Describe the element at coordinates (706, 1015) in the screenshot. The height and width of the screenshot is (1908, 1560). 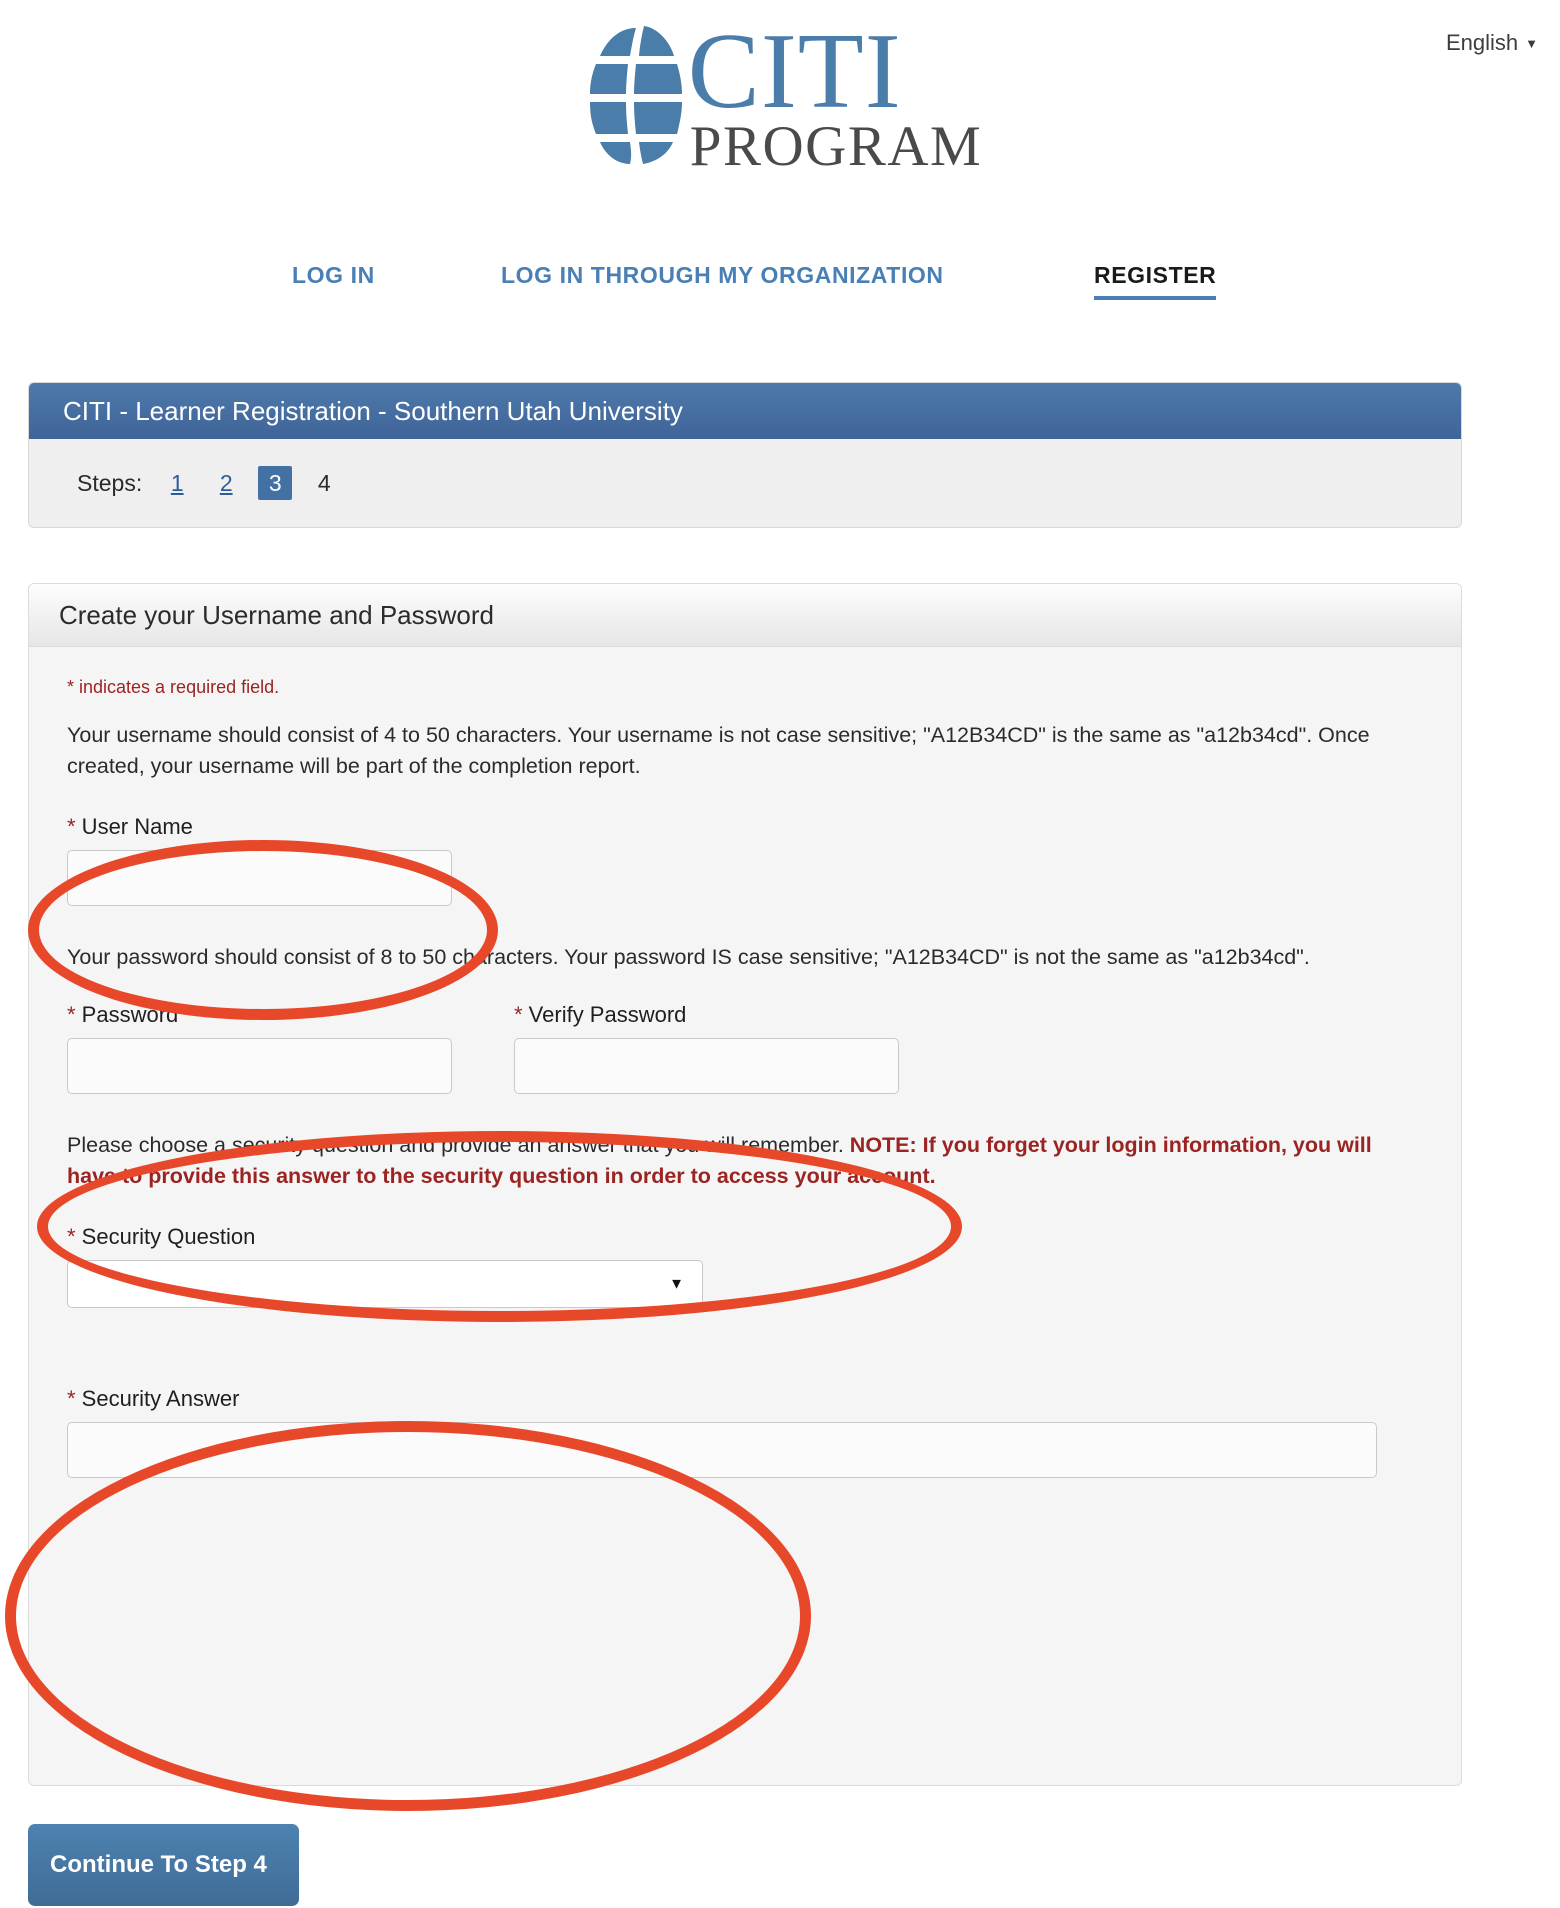
I see `verify-password-label: * Verify Password` at that location.